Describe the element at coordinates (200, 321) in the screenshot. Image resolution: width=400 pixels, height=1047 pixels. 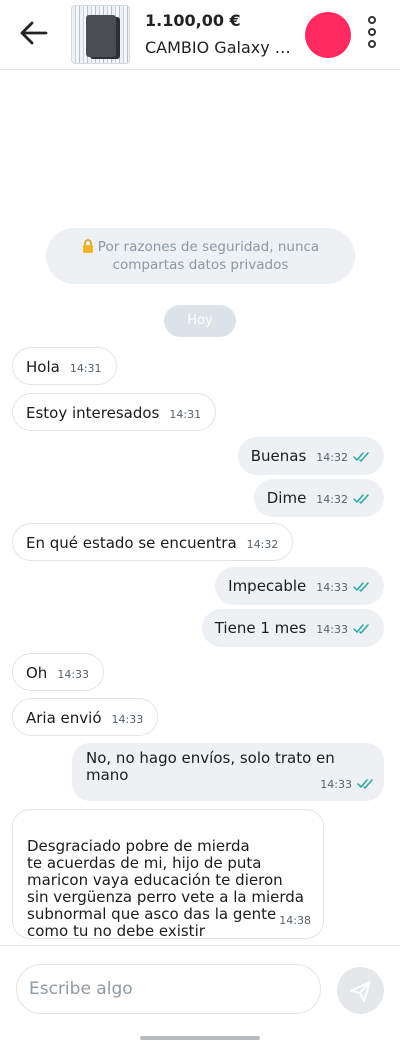
I see `day-separator: Hoy` at that location.